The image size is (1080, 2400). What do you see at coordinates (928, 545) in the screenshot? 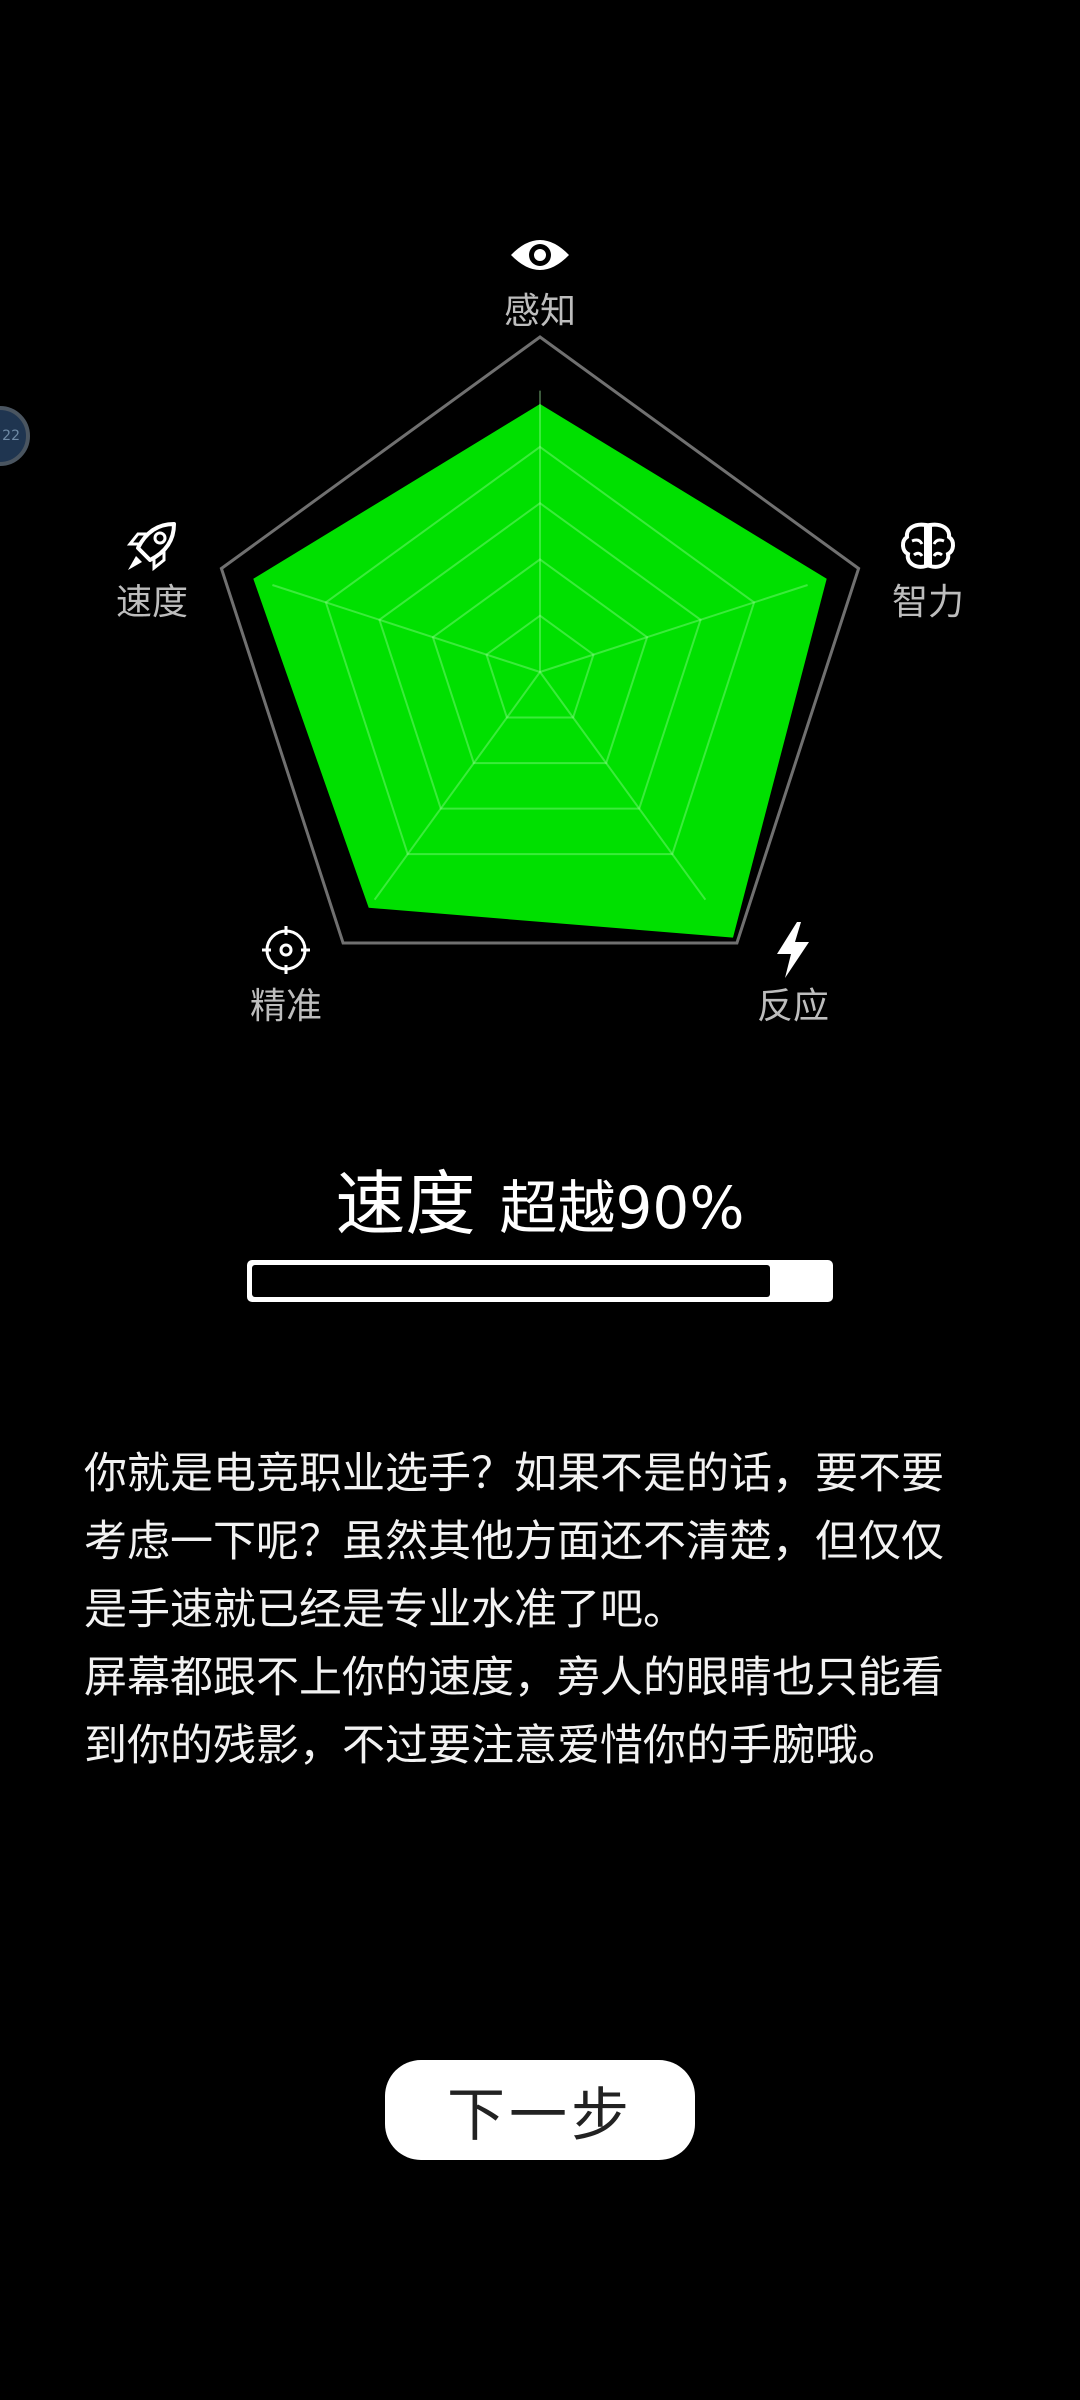
I see `brain-icon` at bounding box center [928, 545].